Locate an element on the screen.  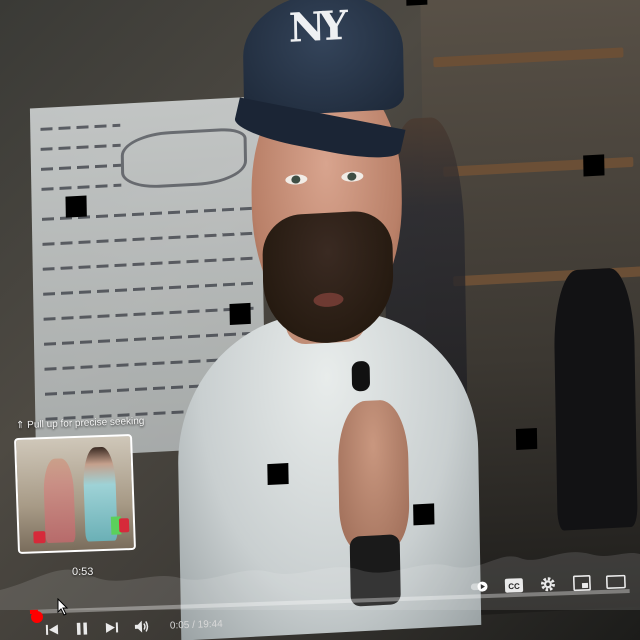
next-button is located at coordinates (112, 627).